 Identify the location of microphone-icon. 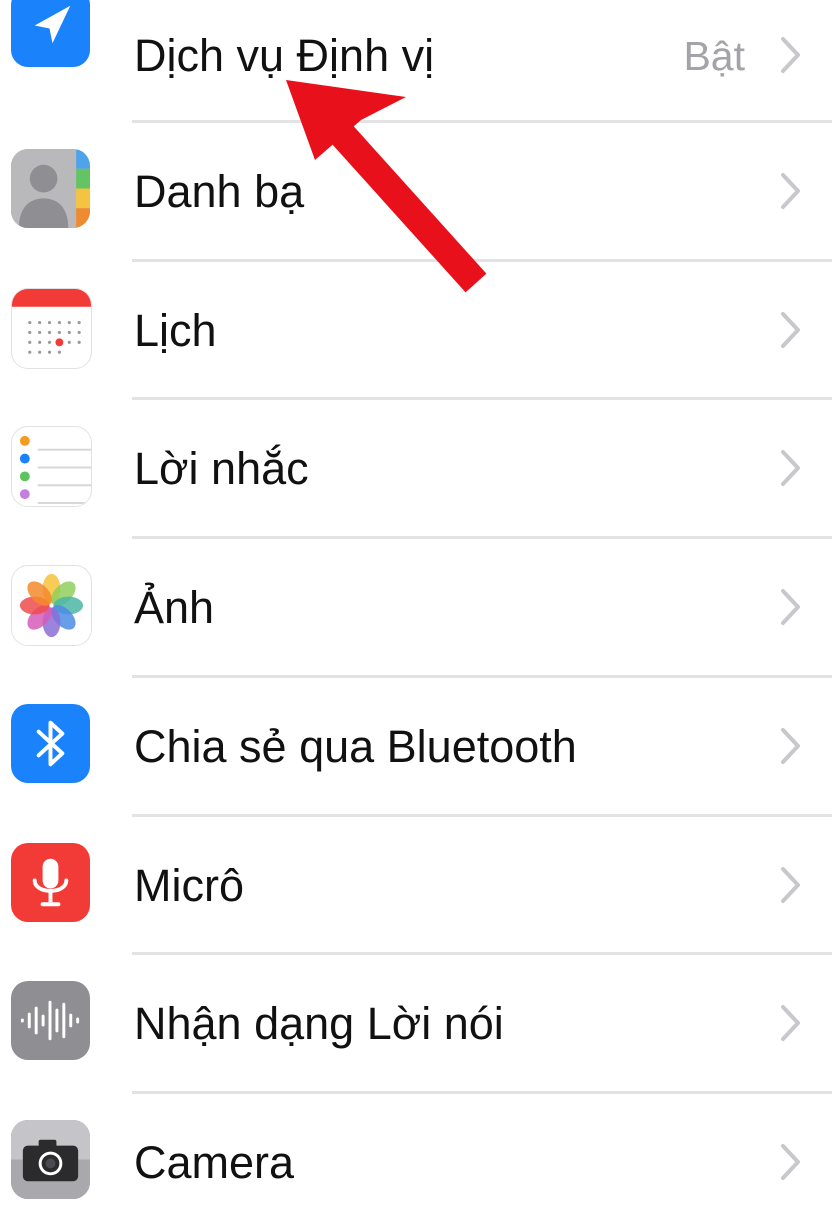
(50, 882).